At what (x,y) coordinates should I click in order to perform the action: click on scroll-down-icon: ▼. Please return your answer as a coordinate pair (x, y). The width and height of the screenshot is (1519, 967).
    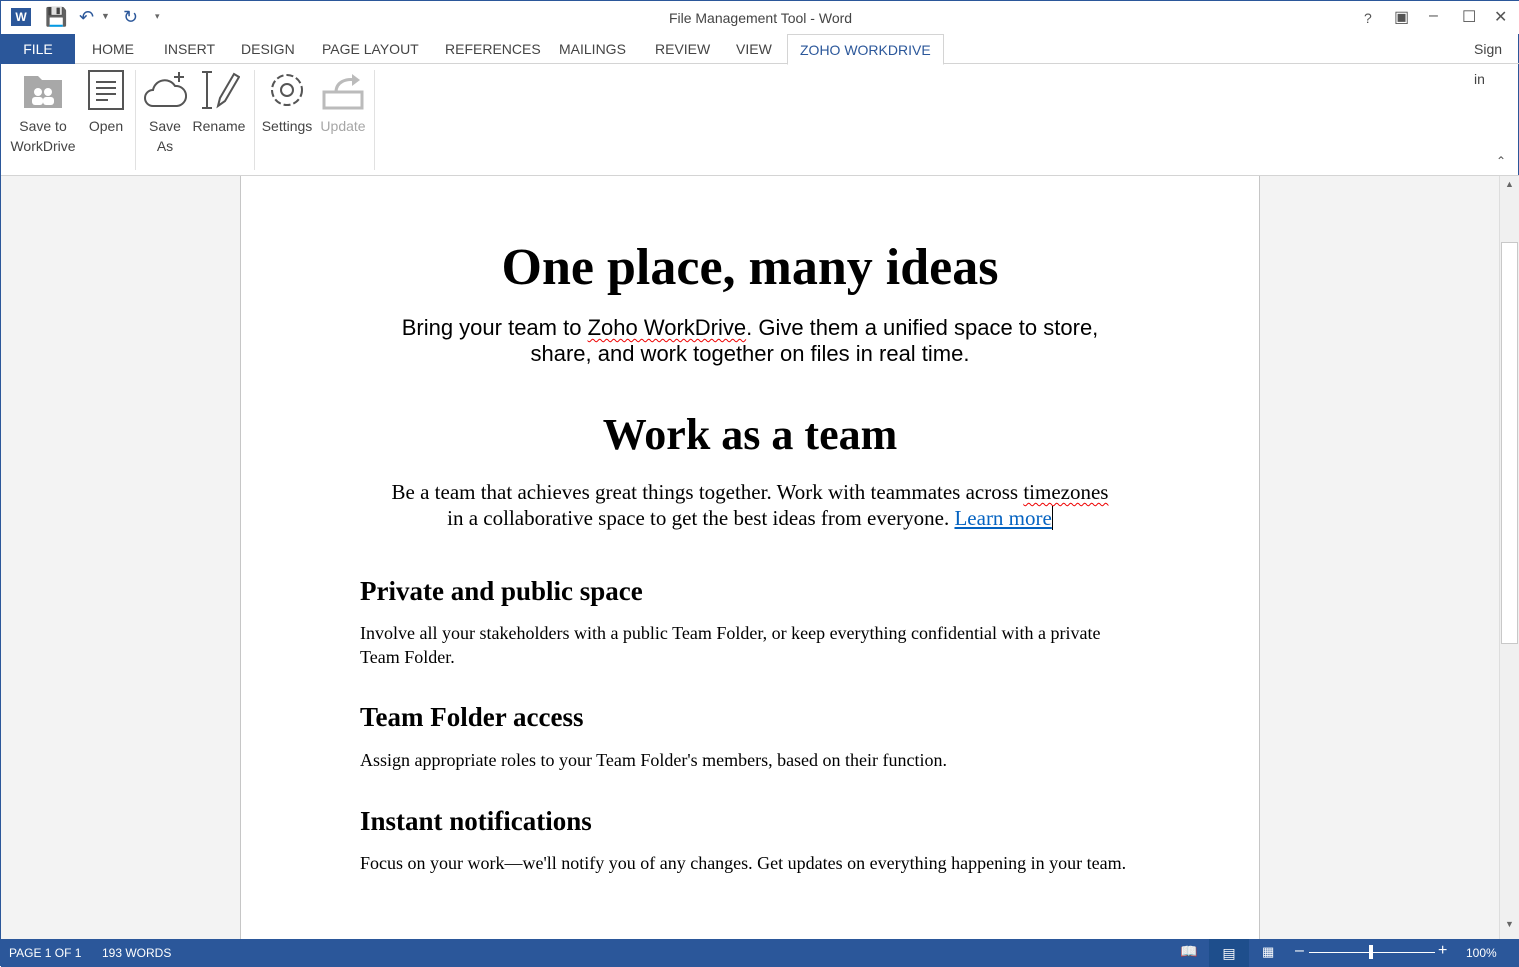
    Looking at the image, I should click on (1509, 927).